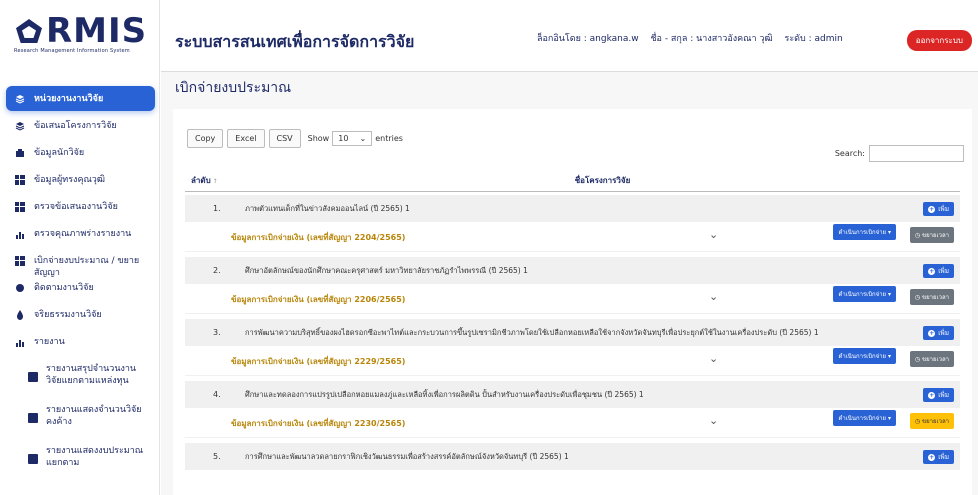 The image size is (978, 495). I want to click on csv-button: CSV, so click(284, 138).